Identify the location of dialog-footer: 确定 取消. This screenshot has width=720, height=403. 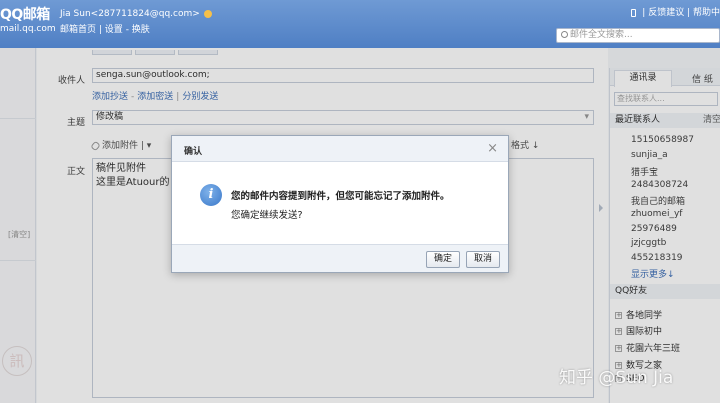
(340, 258).